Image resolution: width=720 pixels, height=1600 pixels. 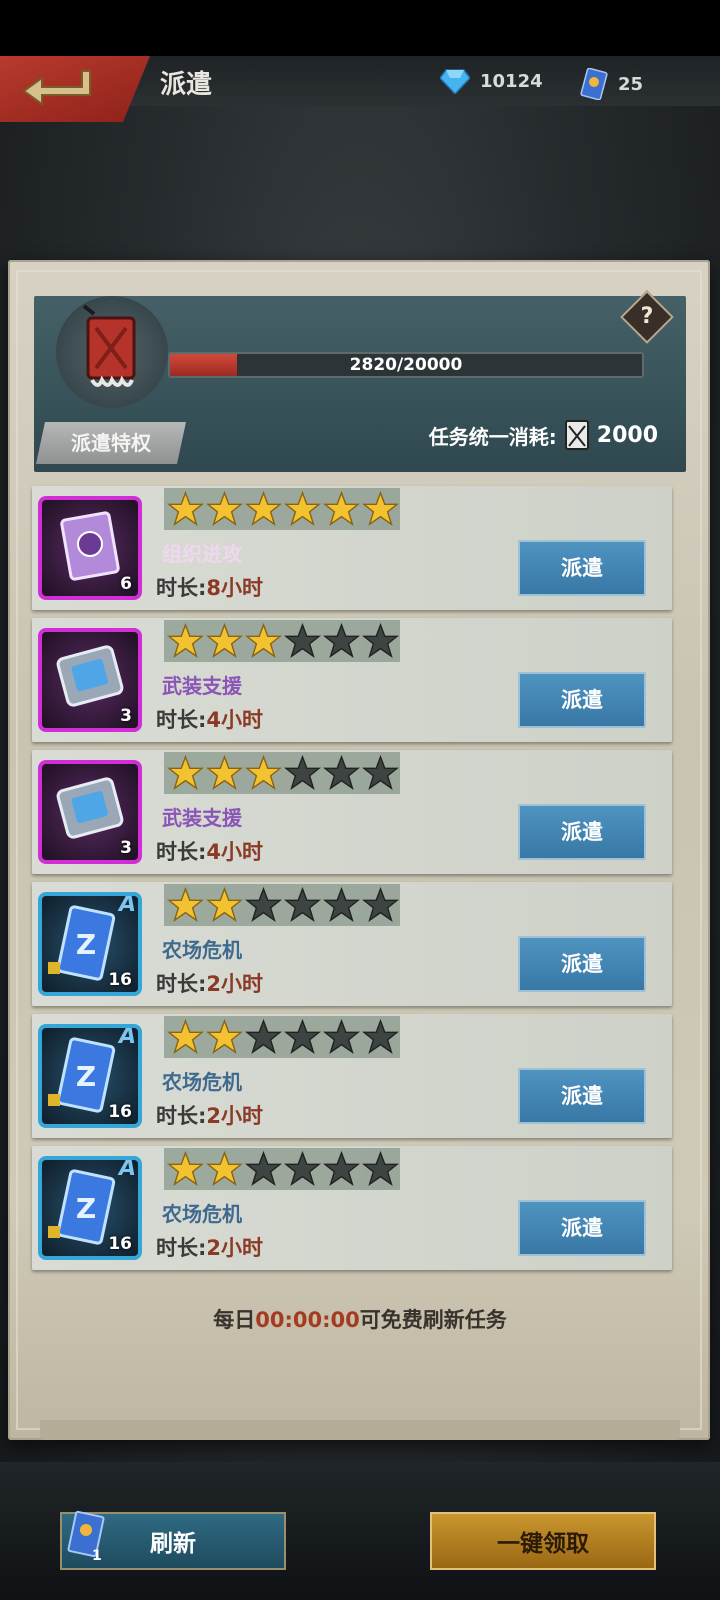 What do you see at coordinates (97, 1556) in the screenshot?
I see `refresh-ticket-count: 1` at bounding box center [97, 1556].